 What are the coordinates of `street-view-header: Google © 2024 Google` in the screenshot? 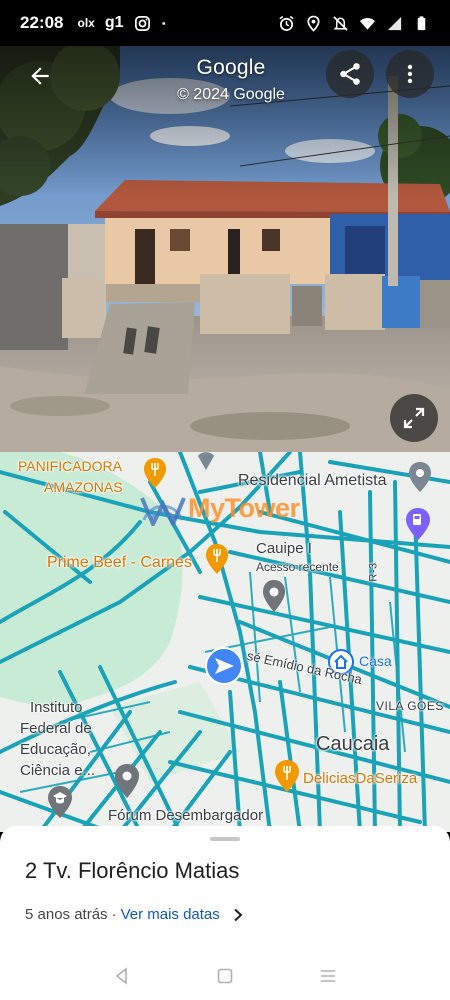 It's located at (225, 80).